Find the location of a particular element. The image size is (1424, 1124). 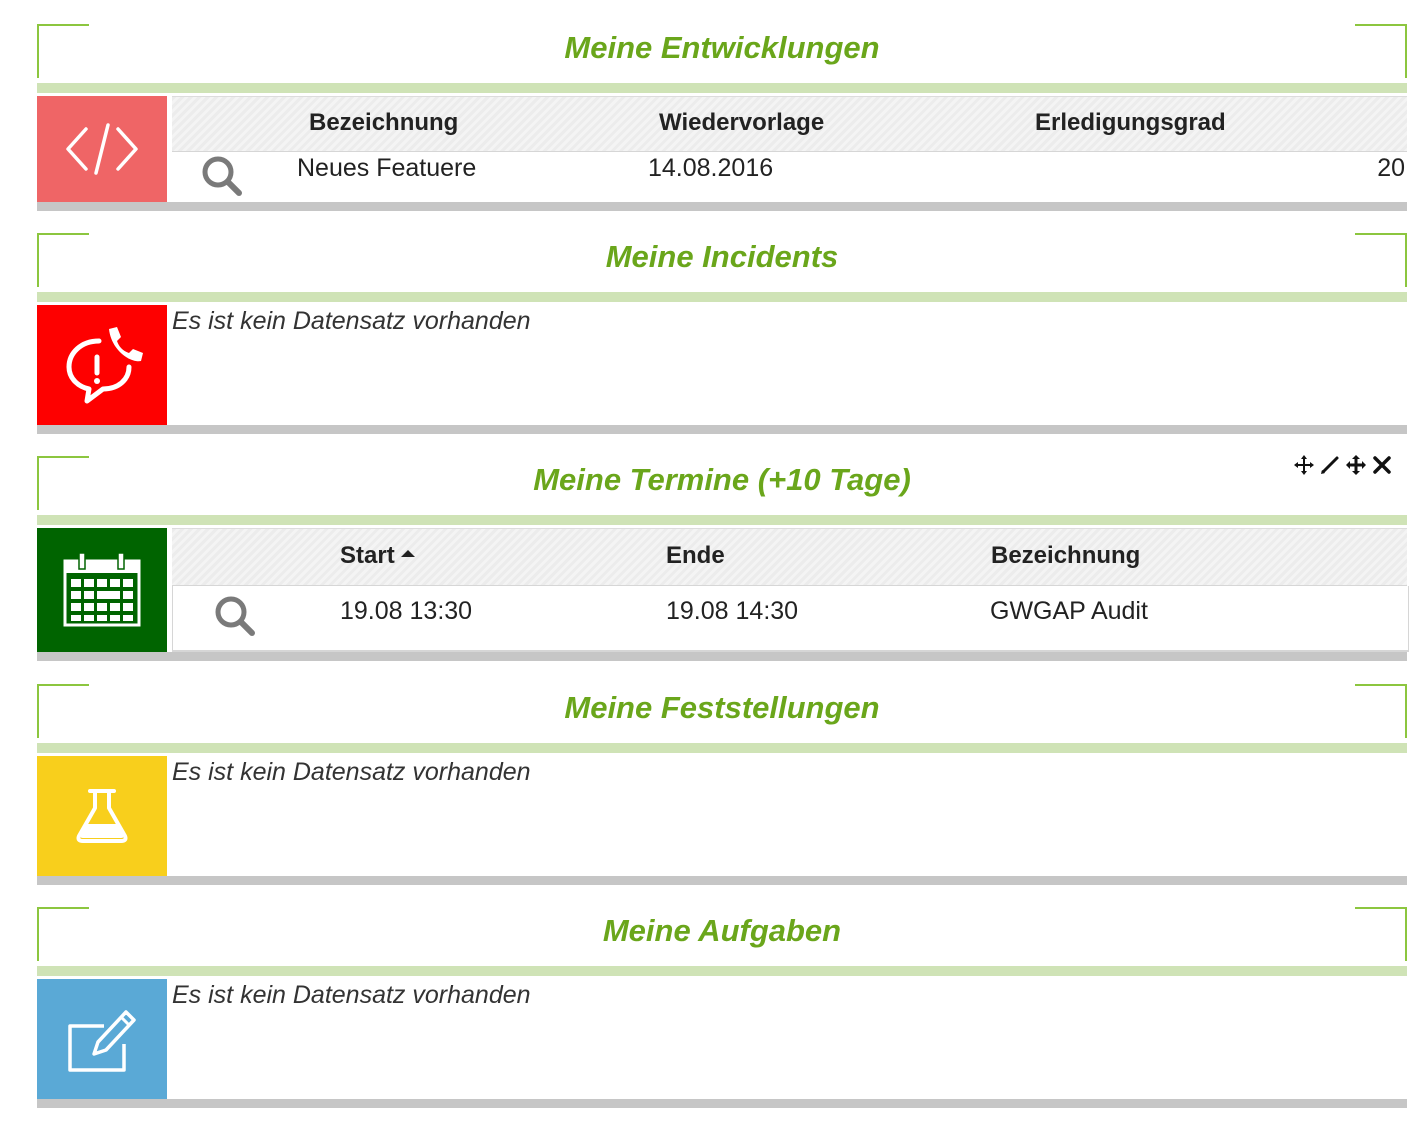

column-header-ende: Ende is located at coordinates (695, 556).